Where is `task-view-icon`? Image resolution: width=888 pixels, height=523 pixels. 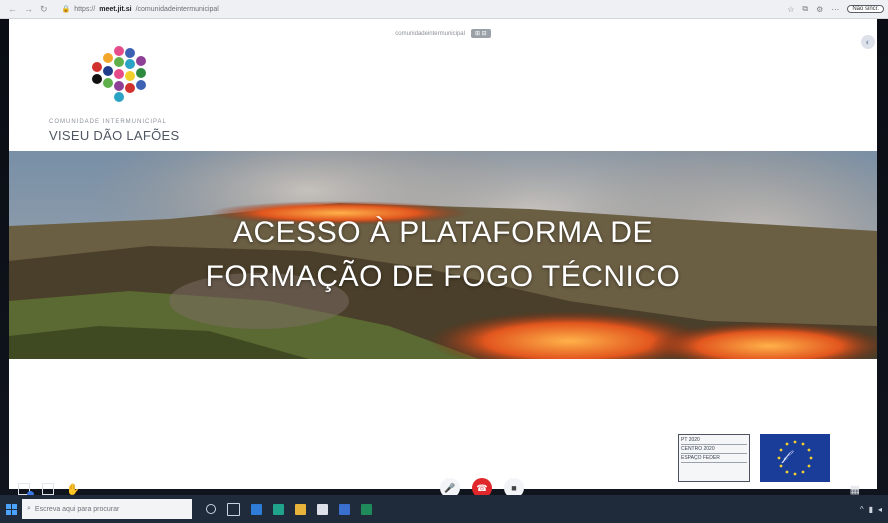
task-view-icon is located at coordinates (233, 509).